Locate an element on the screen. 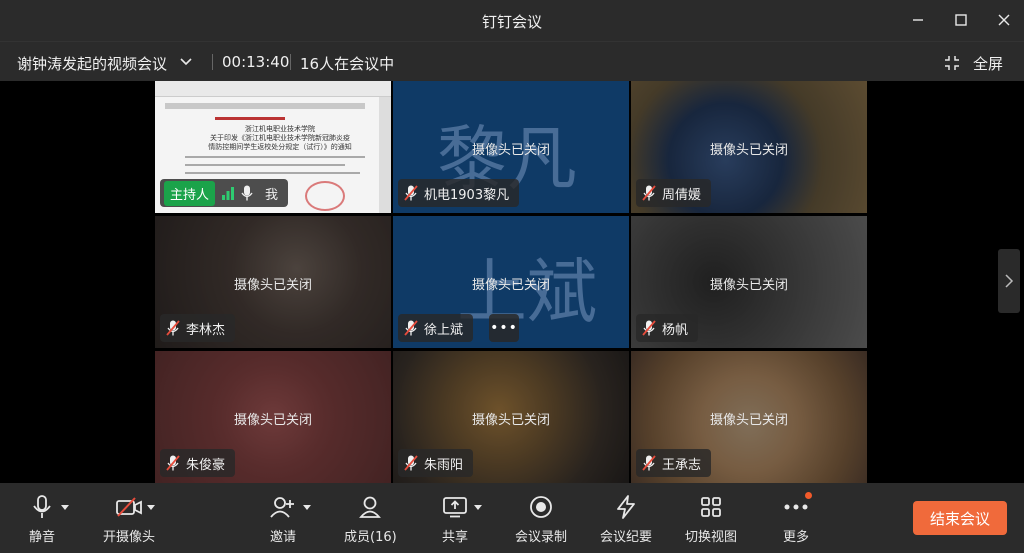 The width and height of the screenshot is (1024, 553). name-tag: 杨帆 is located at coordinates (667, 328).